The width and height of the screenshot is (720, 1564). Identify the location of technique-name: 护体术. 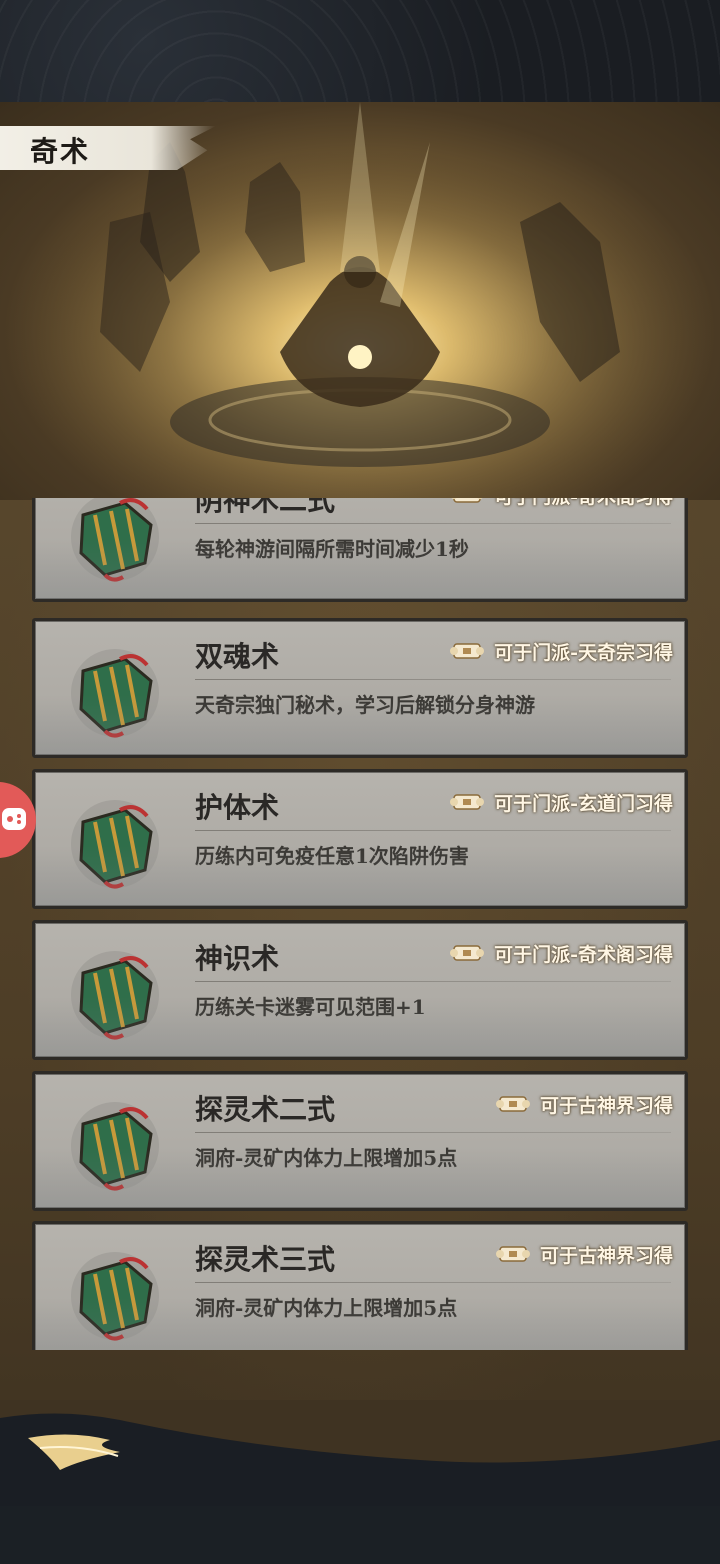
(237, 807).